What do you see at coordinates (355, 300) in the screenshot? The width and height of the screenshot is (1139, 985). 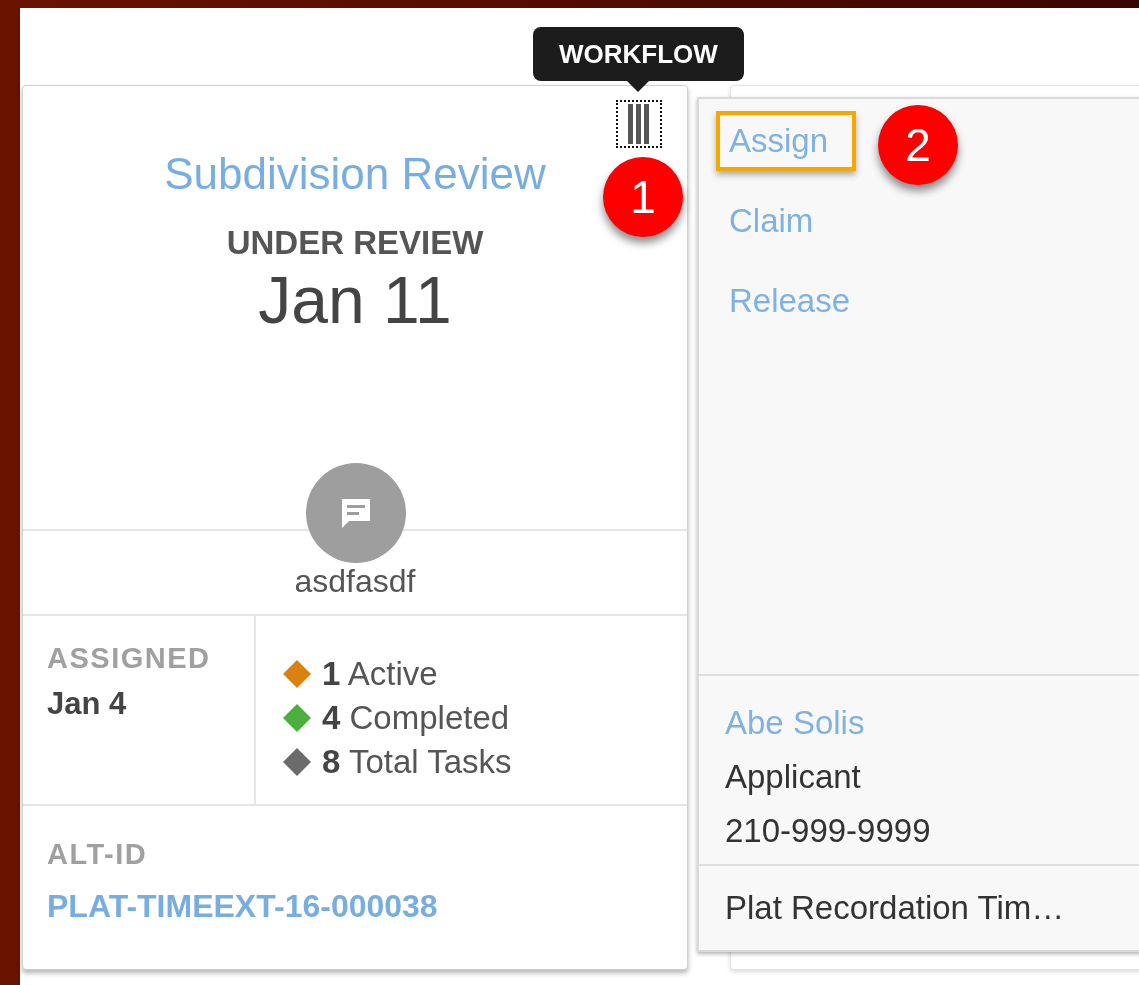 I see `due-date: Jan 11` at bounding box center [355, 300].